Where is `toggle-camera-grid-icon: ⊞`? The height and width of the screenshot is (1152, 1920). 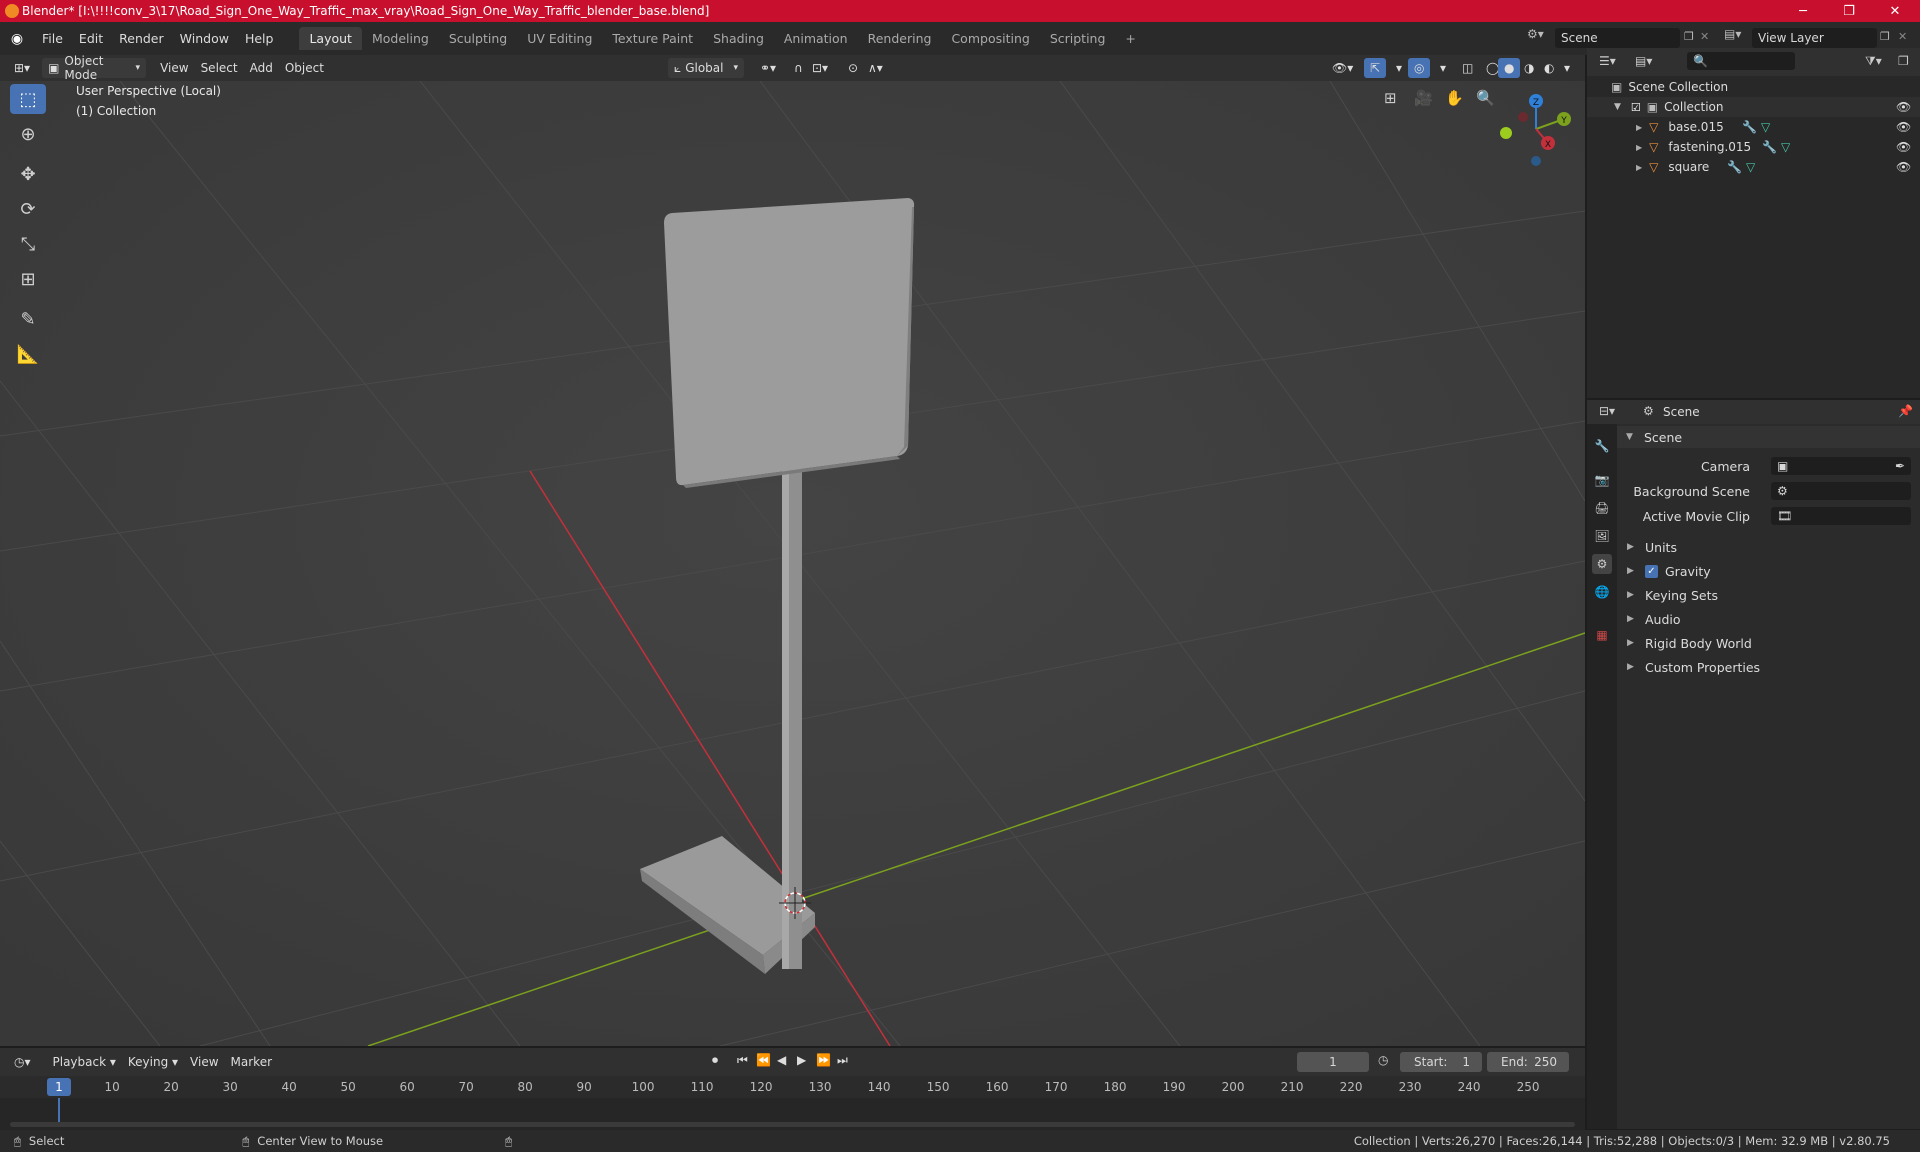 toggle-camera-grid-icon: ⊞ is located at coordinates (1390, 98).